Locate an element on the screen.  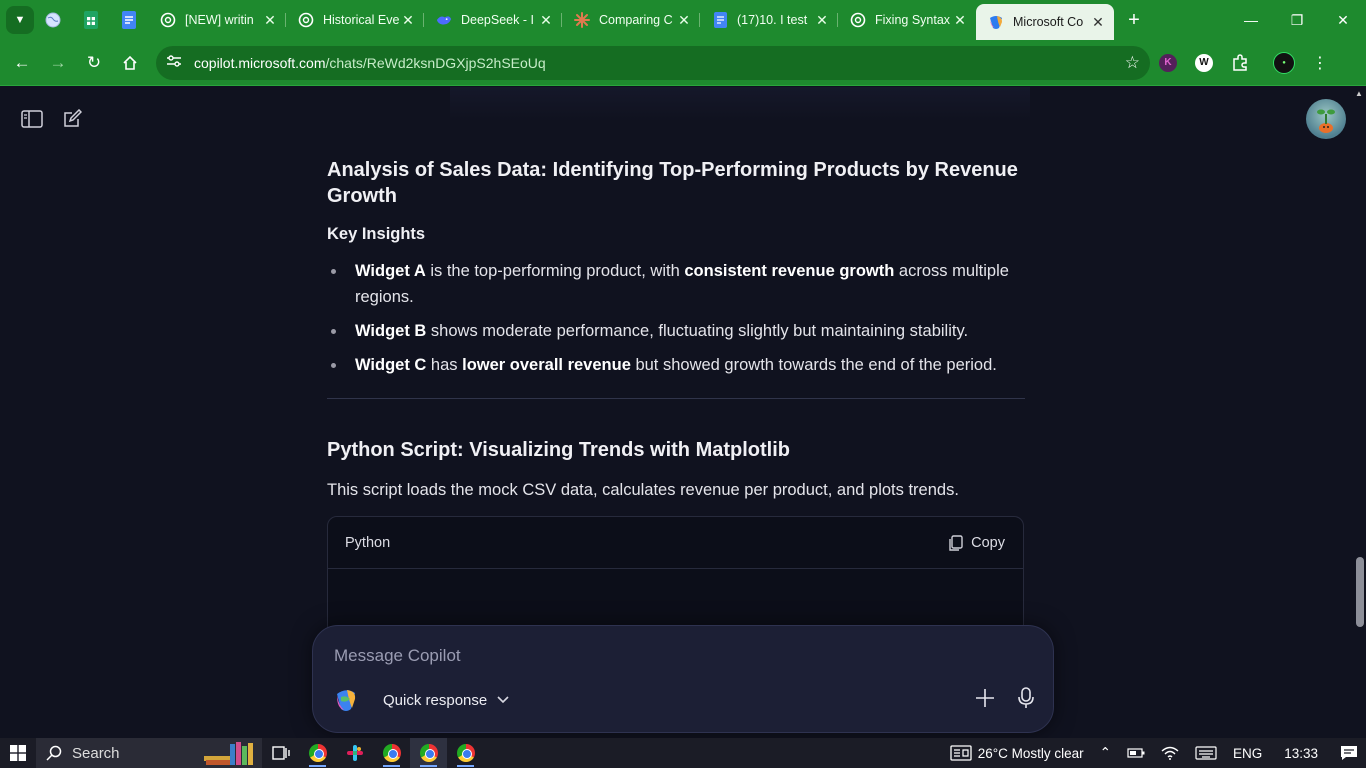
bold-text: Widget B is located at coordinates (391, 331).